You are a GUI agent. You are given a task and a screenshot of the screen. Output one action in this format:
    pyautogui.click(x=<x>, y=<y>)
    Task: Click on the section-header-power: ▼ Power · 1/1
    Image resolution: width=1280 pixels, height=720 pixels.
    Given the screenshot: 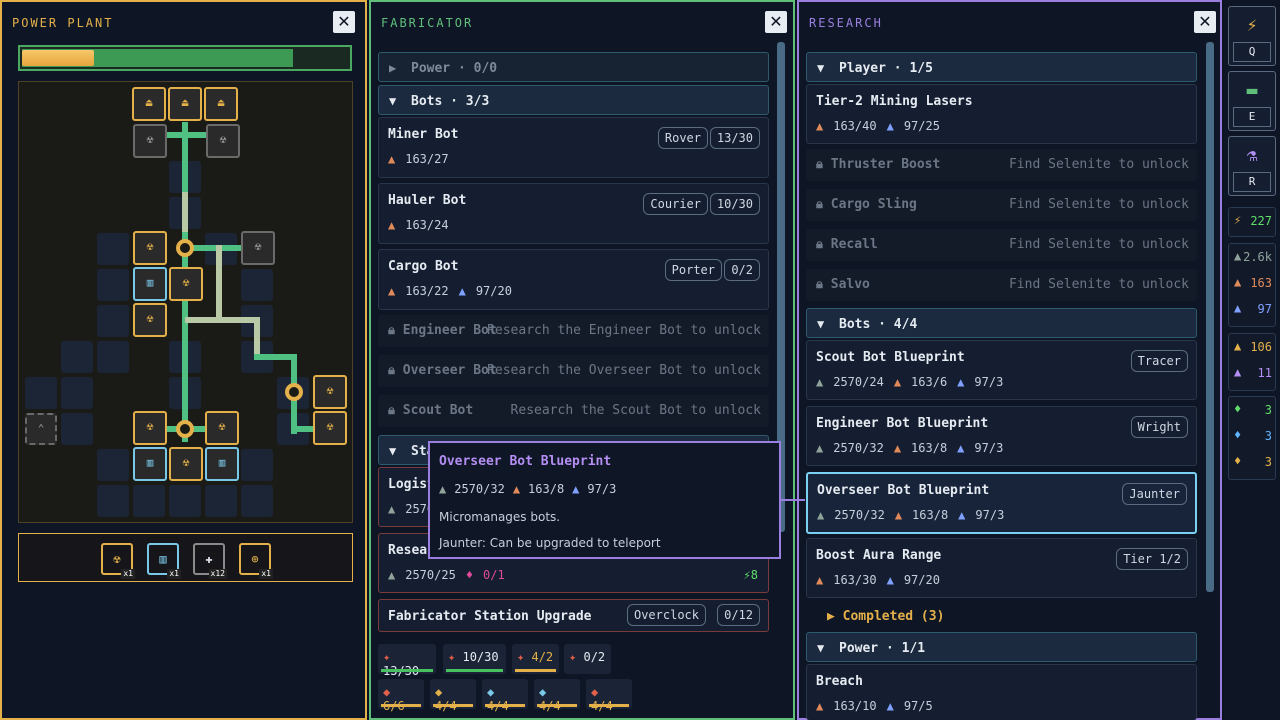 What is the action you would take?
    pyautogui.click(x=1001, y=647)
    